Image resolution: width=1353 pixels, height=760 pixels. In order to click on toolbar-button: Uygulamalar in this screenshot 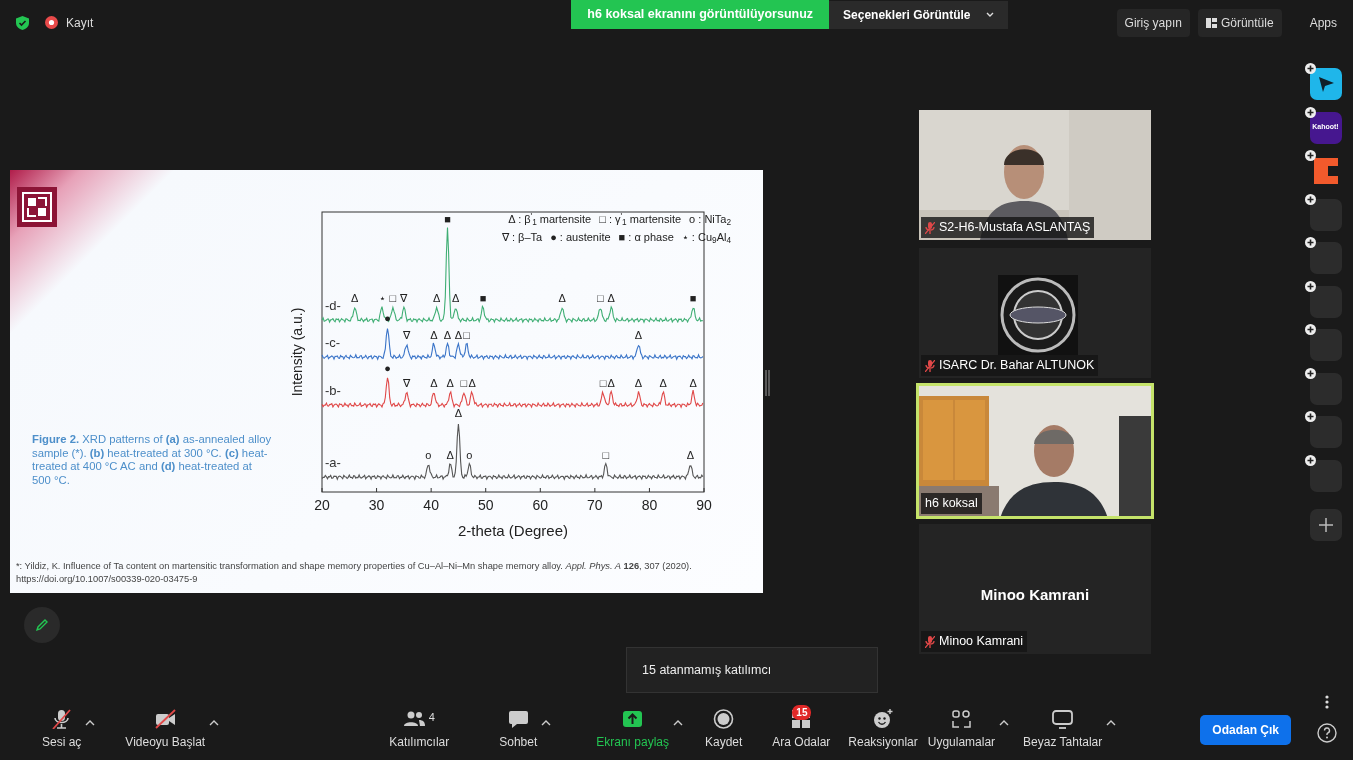, I will do `click(961, 730)`.